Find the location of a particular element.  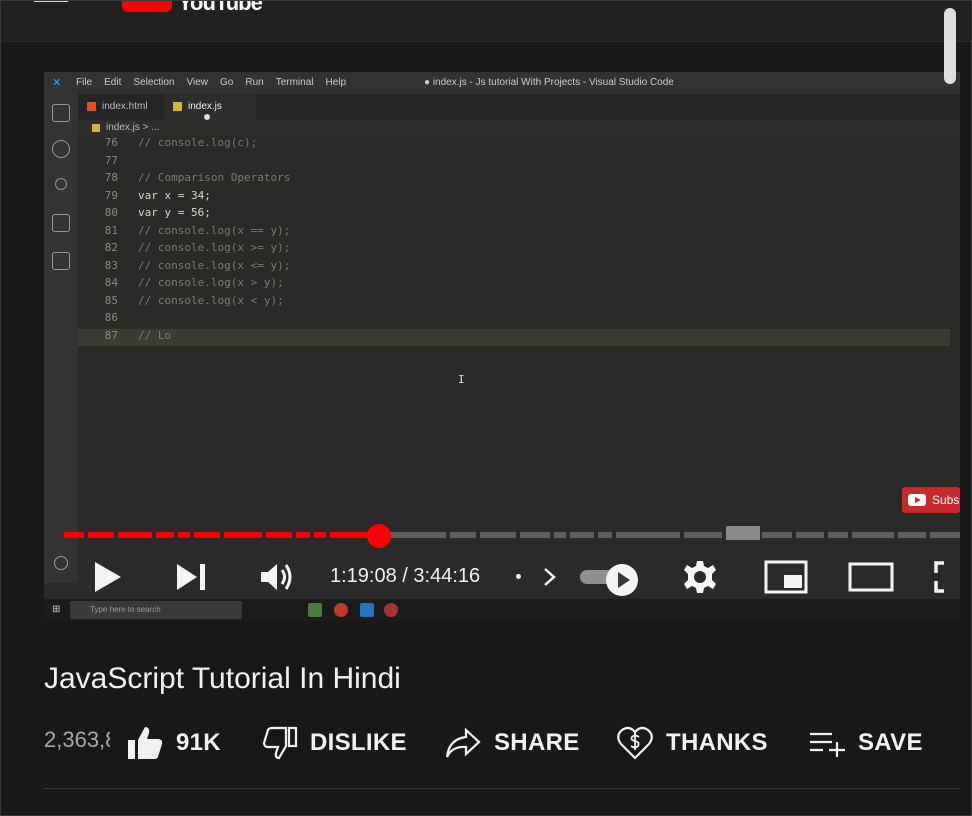

line-number: 86 is located at coordinates (111, 317).